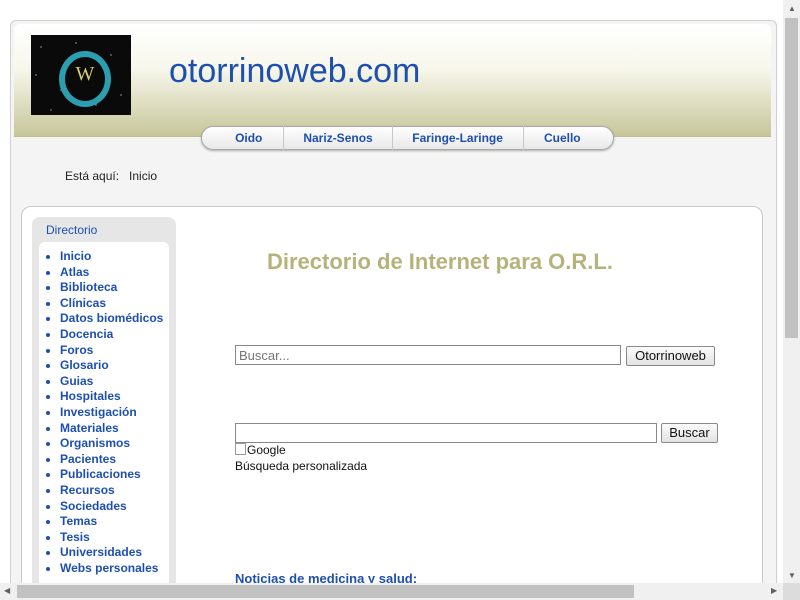 The width and height of the screenshot is (800, 600). I want to click on site-logo: W, so click(81, 75).